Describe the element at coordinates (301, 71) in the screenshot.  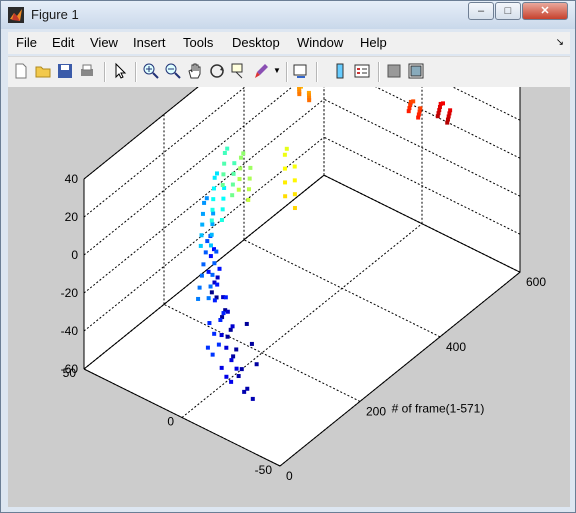
I see `link-plot-icon` at that location.